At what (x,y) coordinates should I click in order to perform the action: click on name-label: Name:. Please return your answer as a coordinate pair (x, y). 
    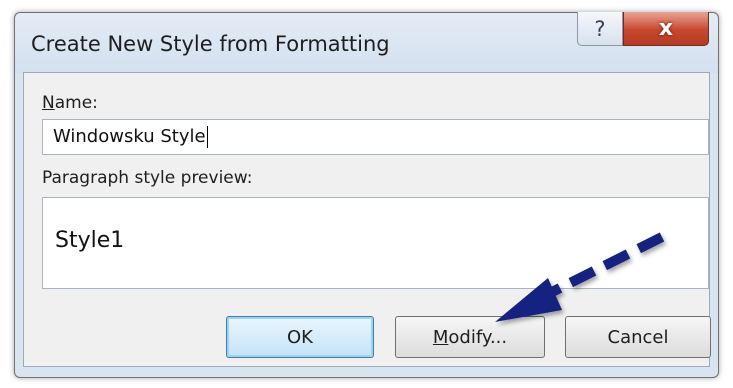
    Looking at the image, I should click on (70, 103).